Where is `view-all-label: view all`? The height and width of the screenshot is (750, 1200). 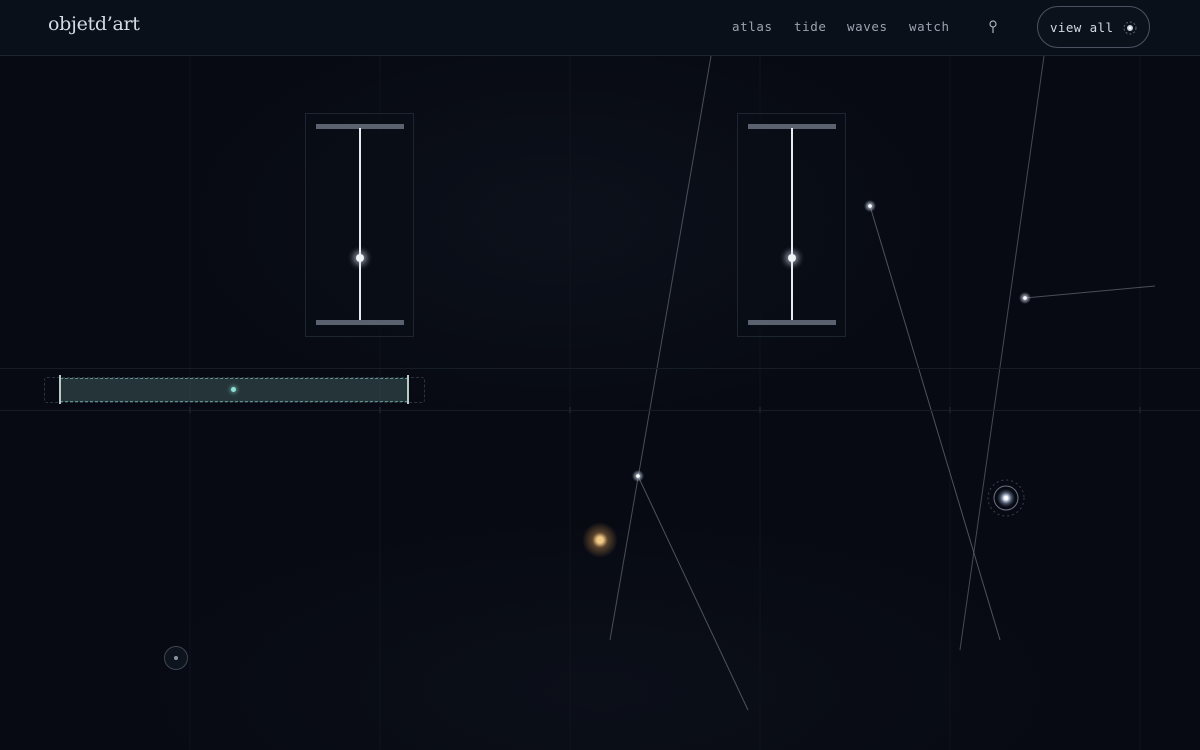
view-all-label: view all is located at coordinates (1082, 27).